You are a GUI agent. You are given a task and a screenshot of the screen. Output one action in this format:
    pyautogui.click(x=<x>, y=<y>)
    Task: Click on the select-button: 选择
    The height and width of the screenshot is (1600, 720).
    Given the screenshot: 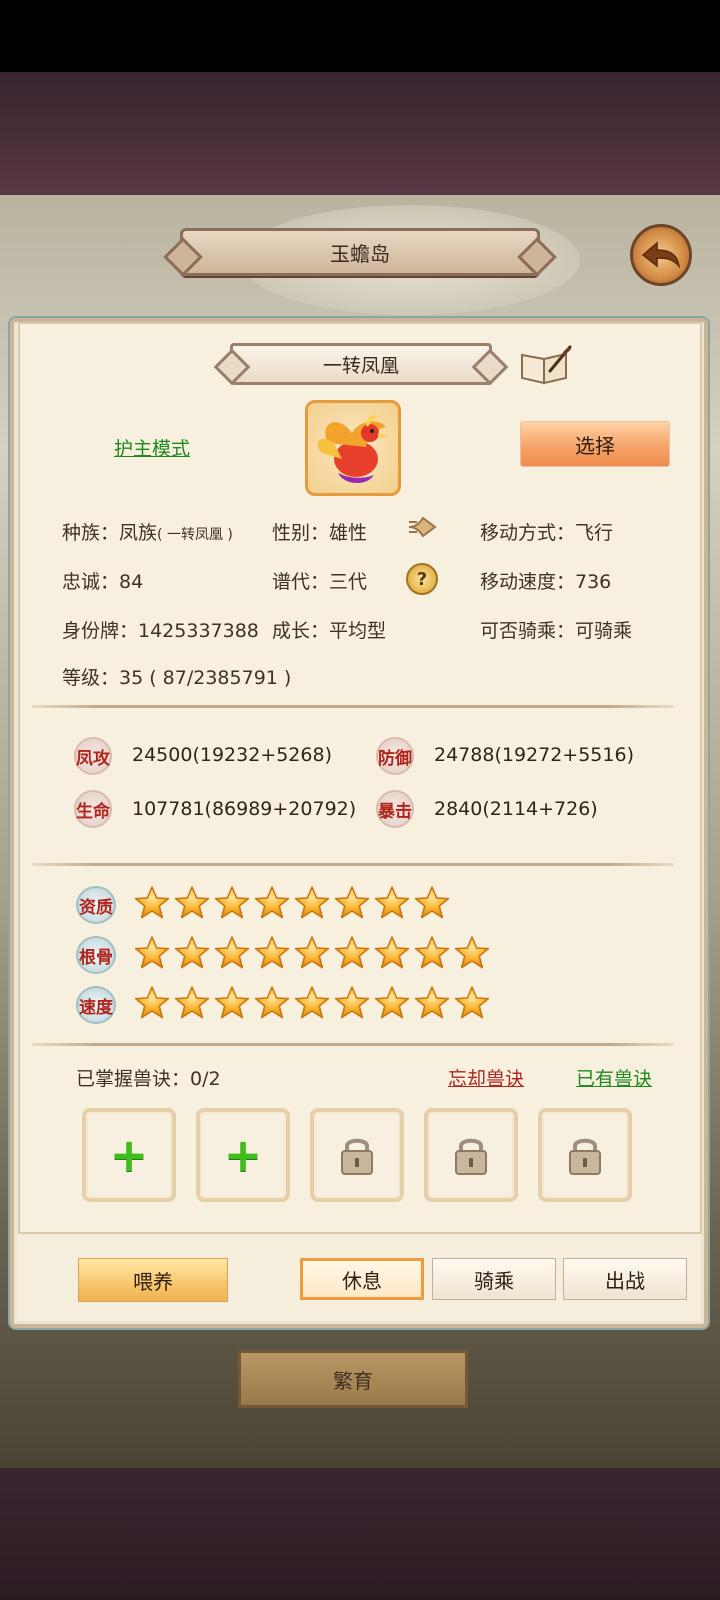 What is the action you would take?
    pyautogui.click(x=595, y=444)
    